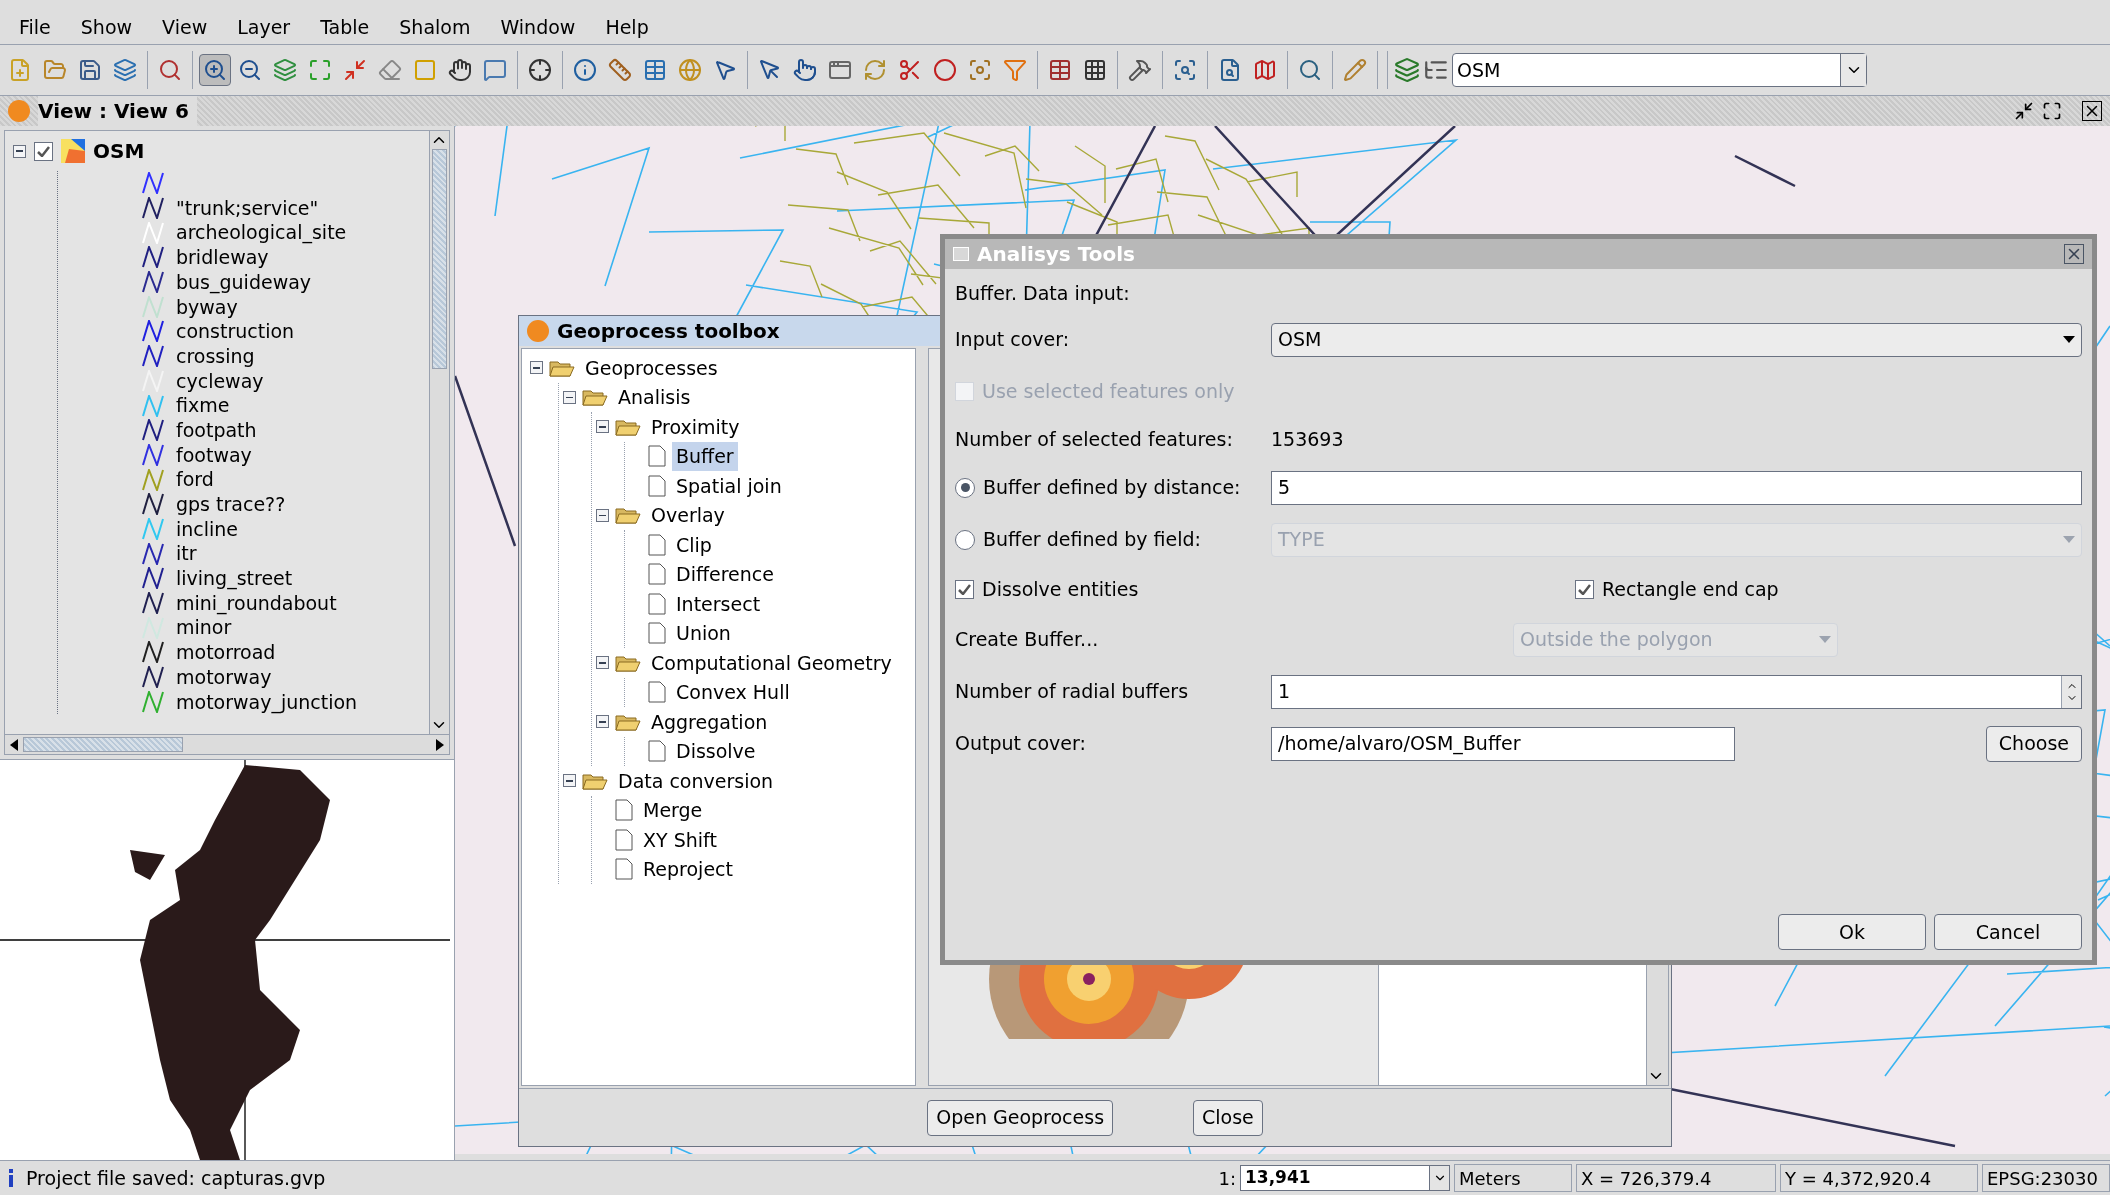 The height and width of the screenshot is (1195, 2110). I want to click on legend-label: living_street, so click(234, 579).